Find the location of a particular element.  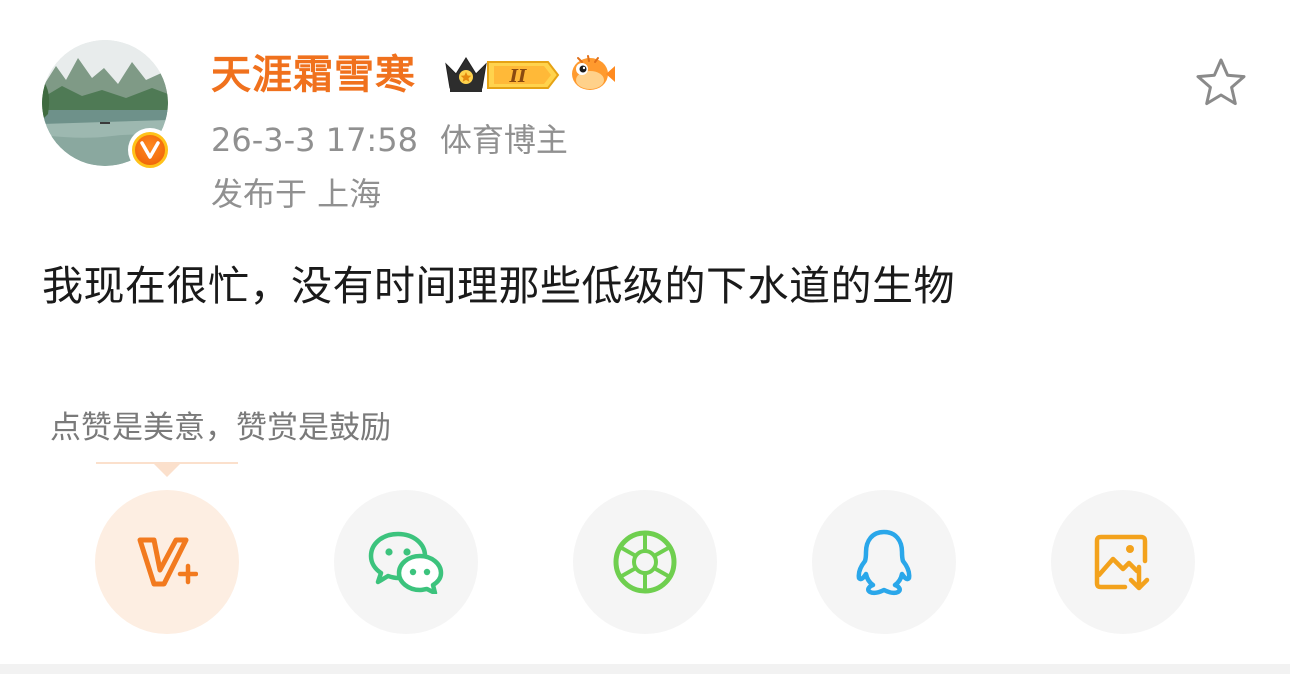

save-image-button is located at coordinates (1123, 562).